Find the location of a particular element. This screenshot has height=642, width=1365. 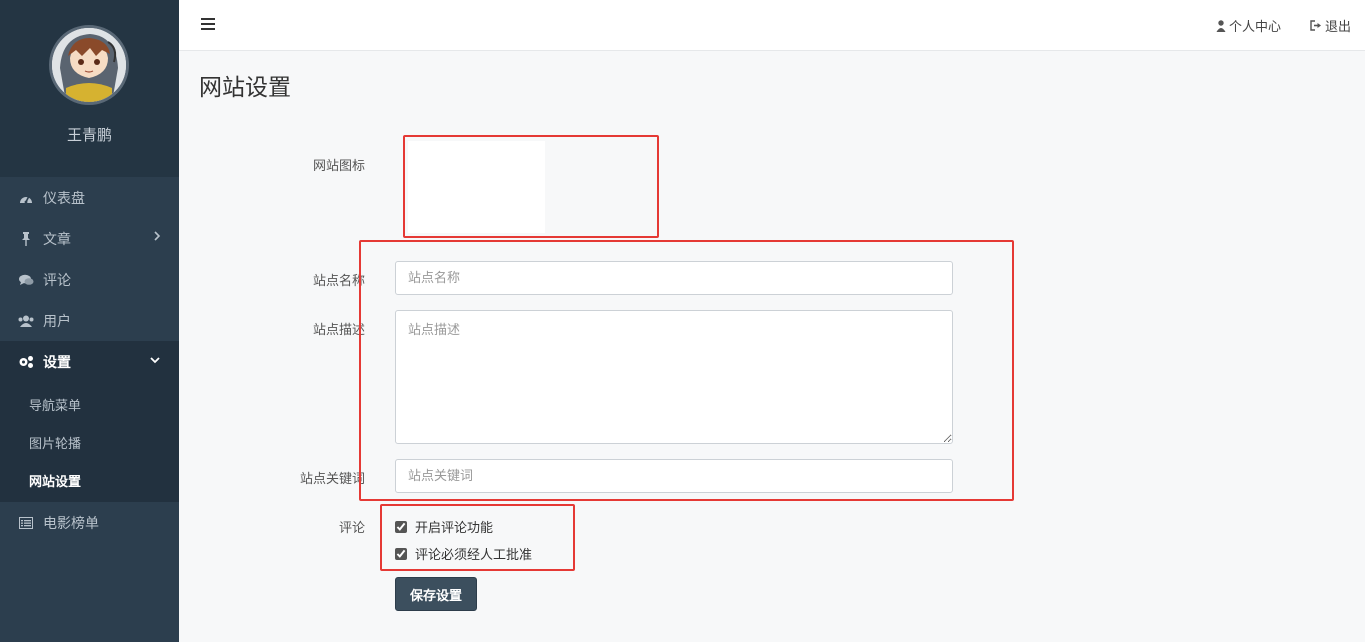

keywords-label: 站点关键词 is located at coordinates (332, 479).